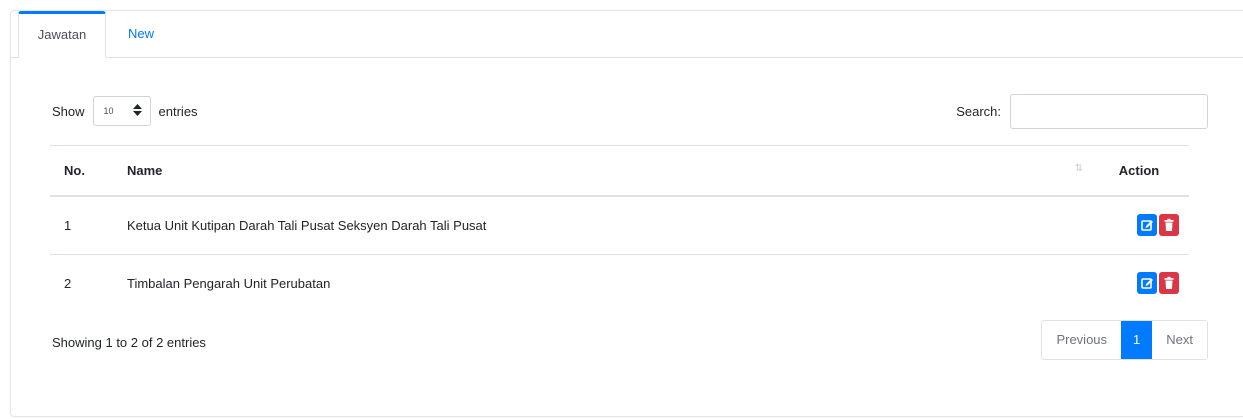 The image size is (1243, 419). Describe the element at coordinates (229, 283) in the screenshot. I see `cell-name: Timbalan Pengarah Unit Perubatan` at that location.